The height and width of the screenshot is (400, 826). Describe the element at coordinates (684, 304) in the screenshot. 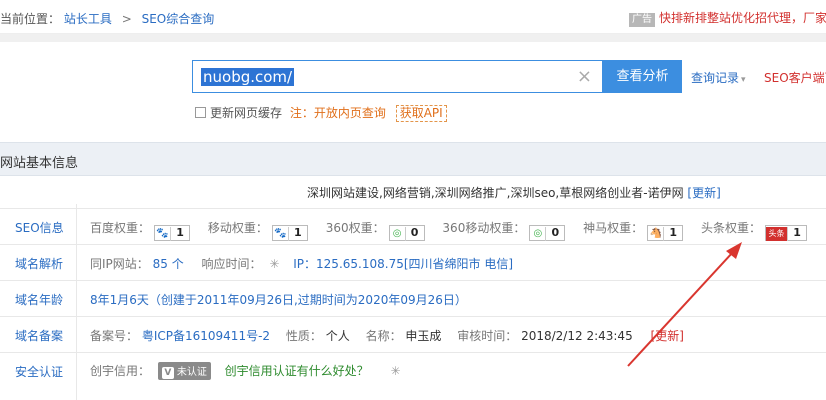

I see `annotation-arrow` at that location.